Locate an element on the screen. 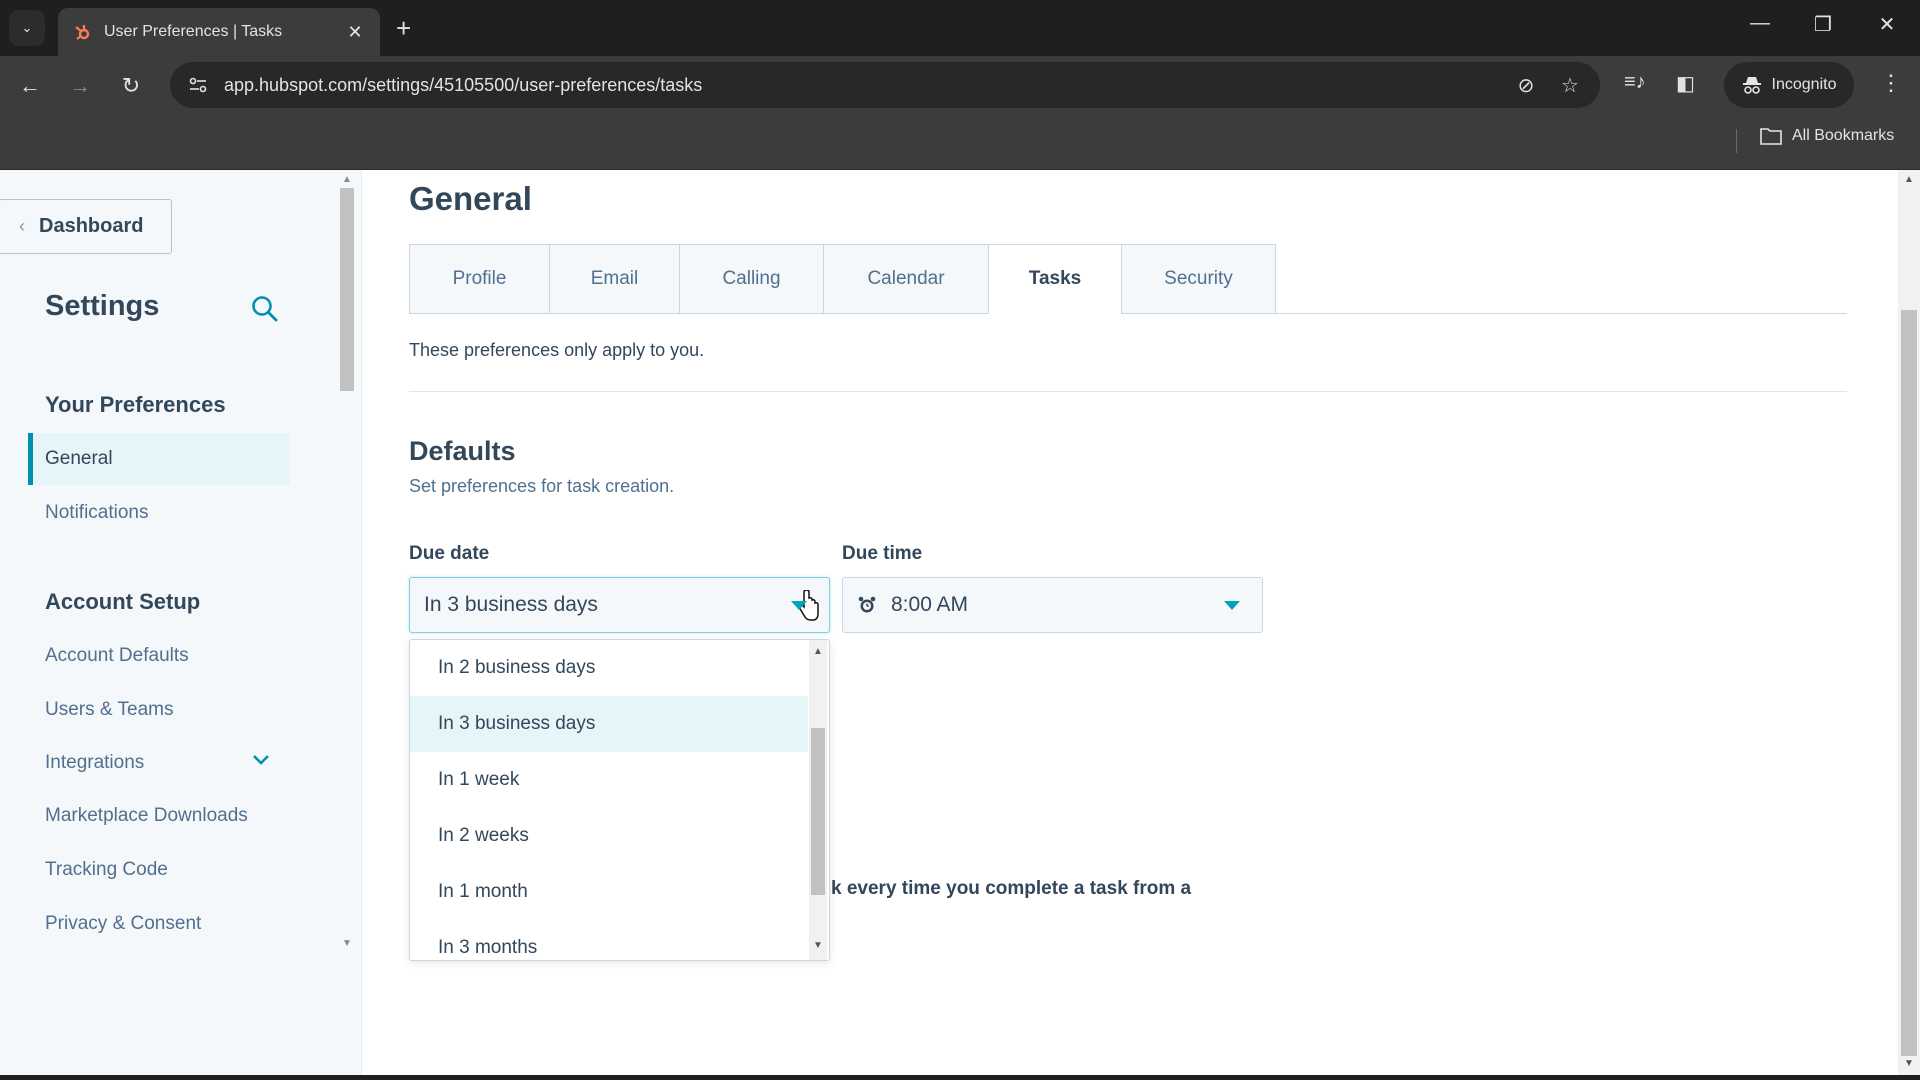  tab-calendar: Calendar is located at coordinates (905, 279).